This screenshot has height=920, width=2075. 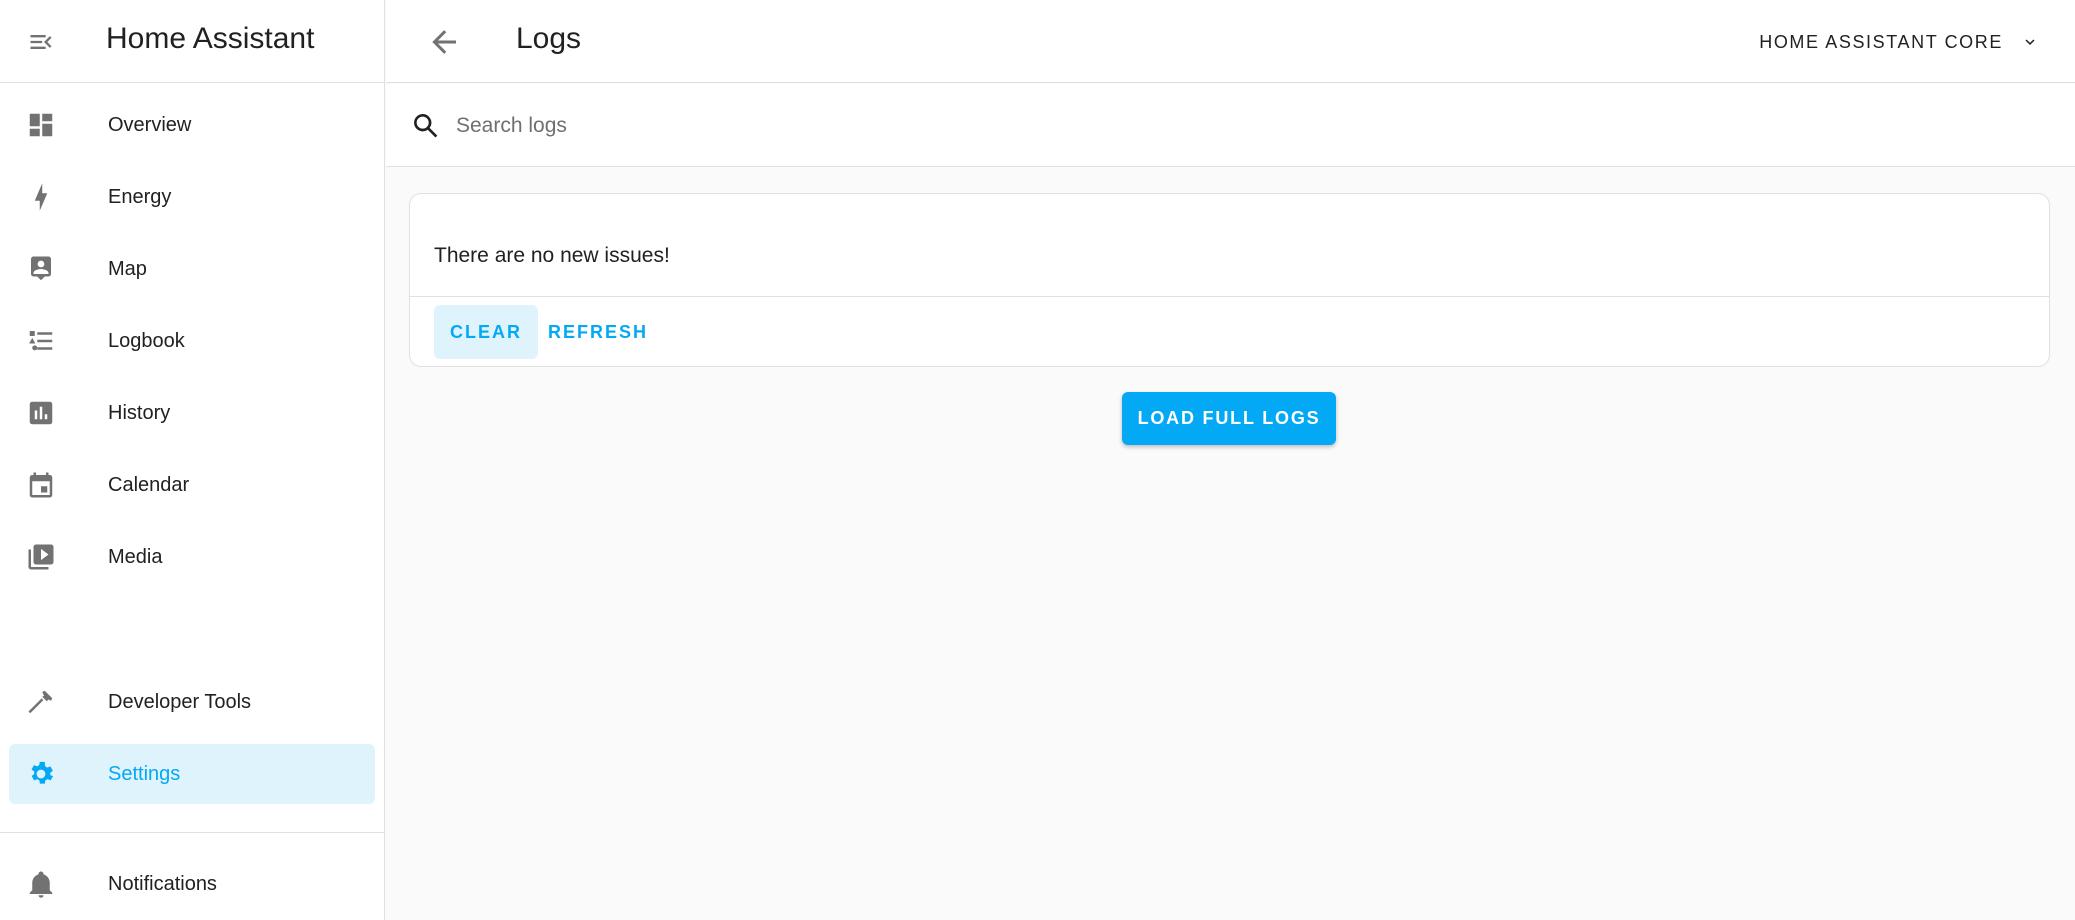 What do you see at coordinates (1229, 280) in the screenshot?
I see `log-issues-card: There are no new issues! CLEAR REFRESH` at bounding box center [1229, 280].